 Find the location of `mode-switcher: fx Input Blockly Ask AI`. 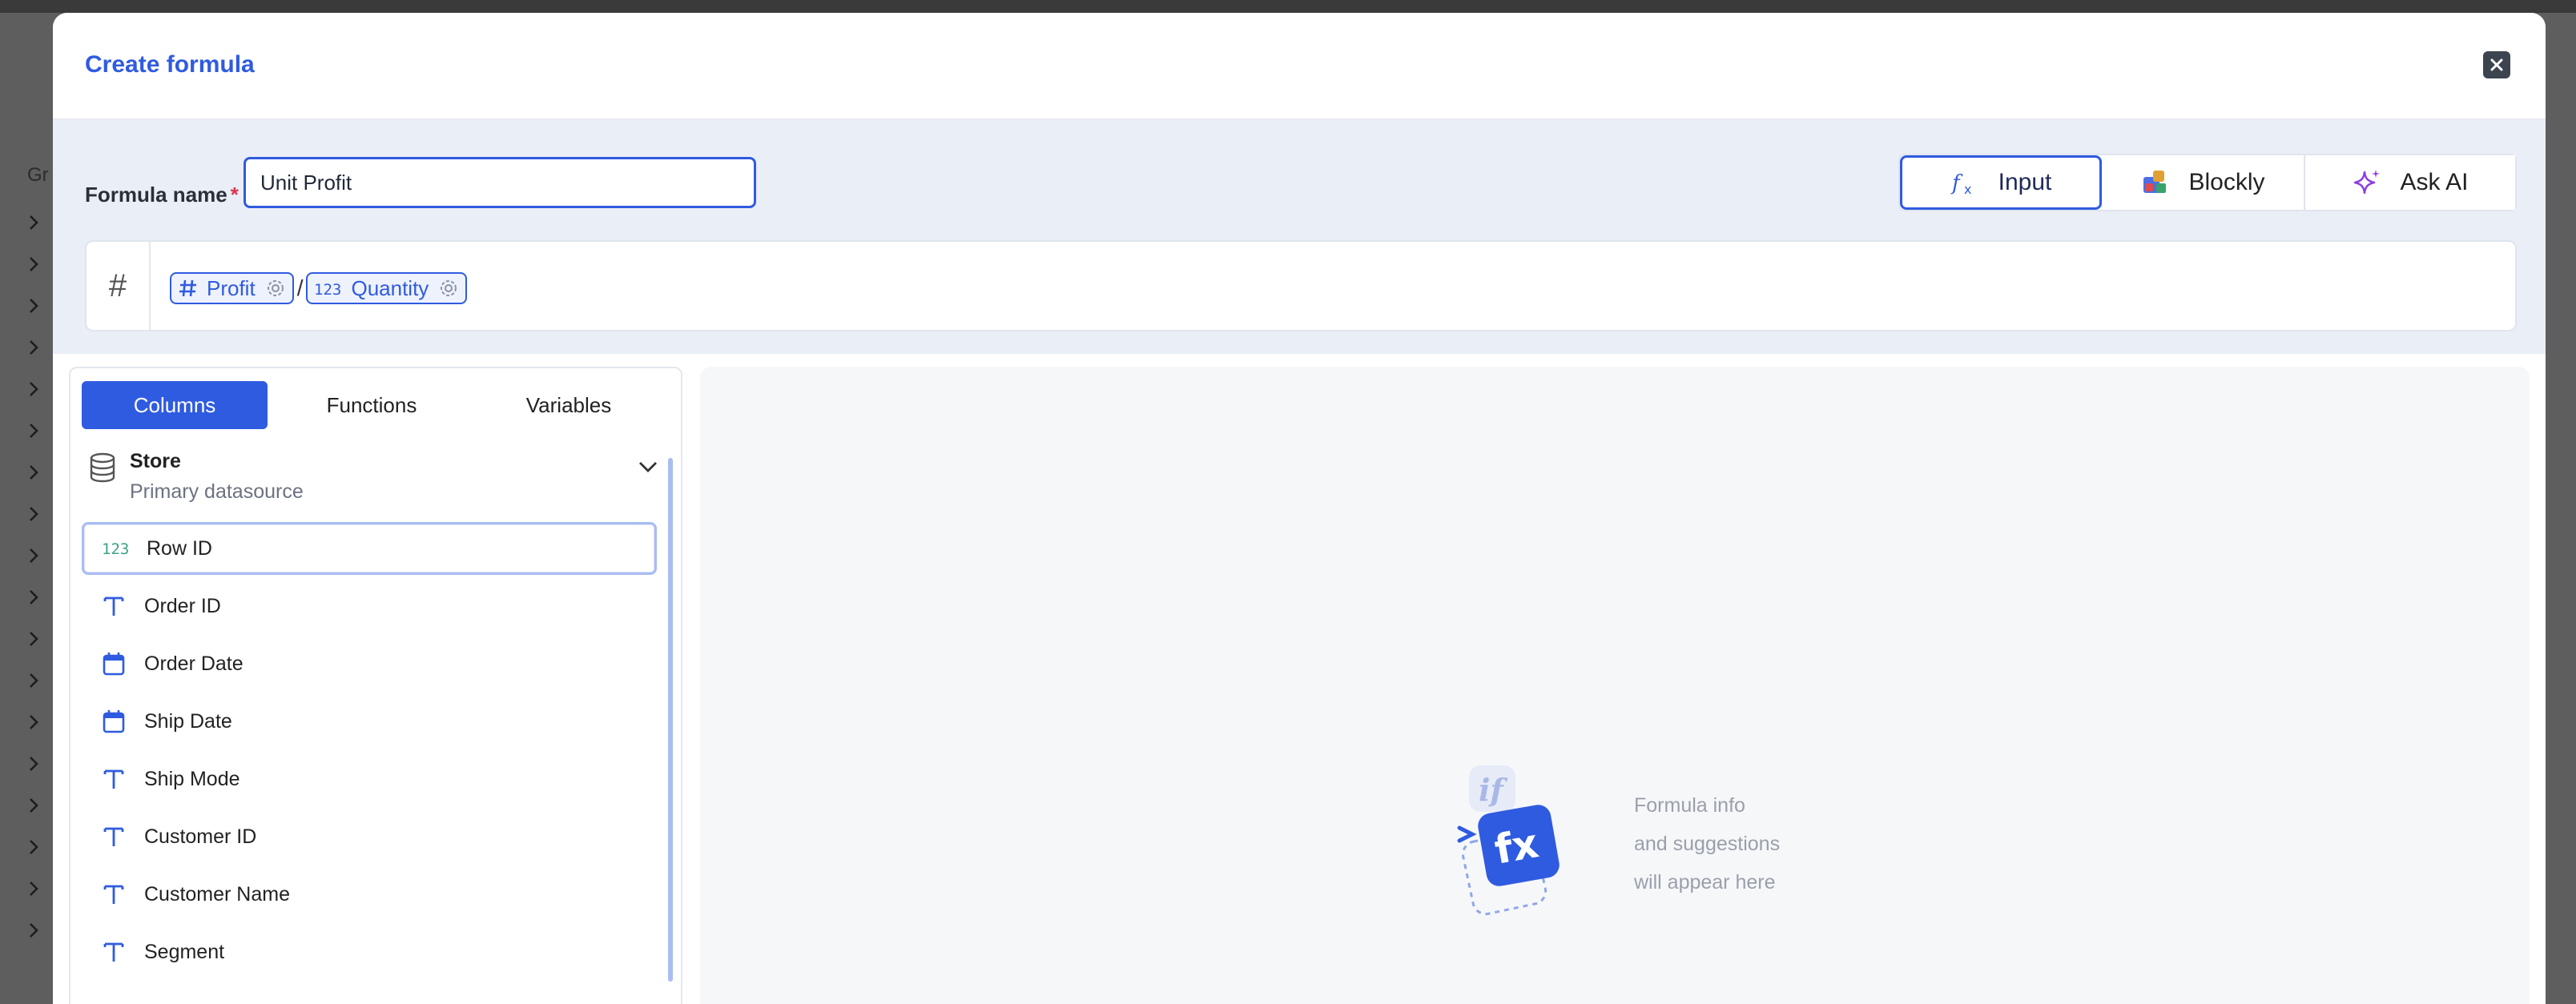

mode-switcher: fx Input Blockly Ask AI is located at coordinates (2208, 182).